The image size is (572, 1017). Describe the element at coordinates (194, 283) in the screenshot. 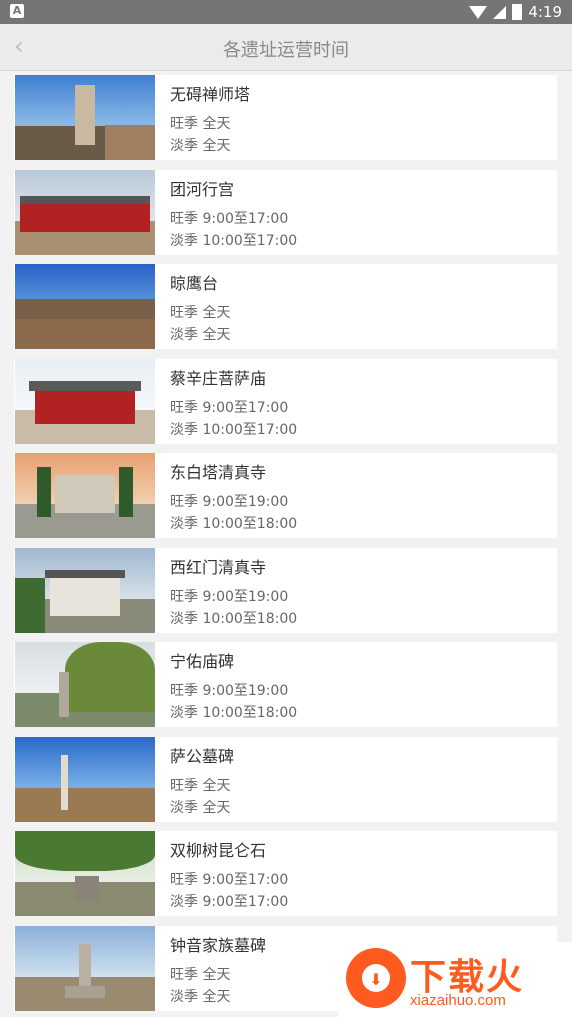

I see `site-name: 晾鹰台` at that location.